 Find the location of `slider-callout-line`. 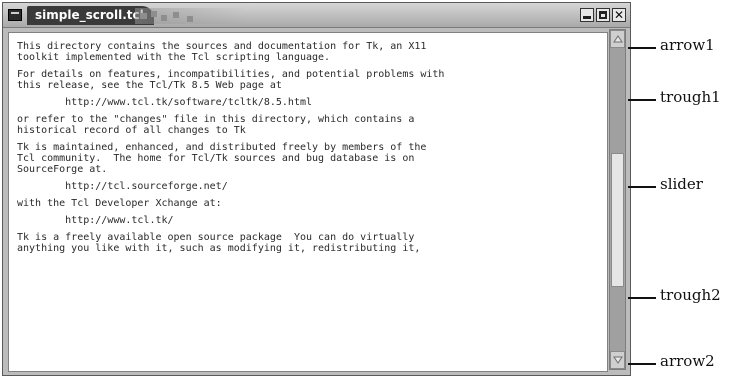

slider-callout-line is located at coordinates (642, 187).